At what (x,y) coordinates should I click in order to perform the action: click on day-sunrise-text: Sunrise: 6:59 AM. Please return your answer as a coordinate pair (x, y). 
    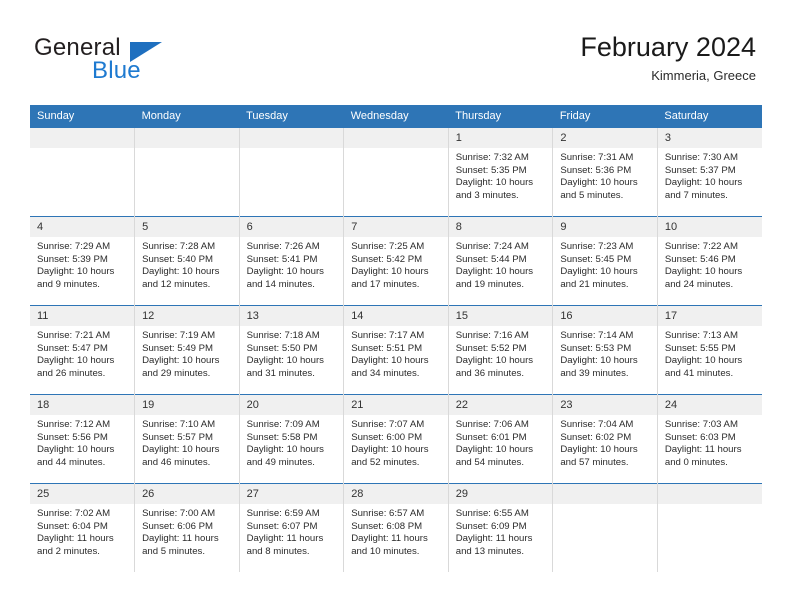
    Looking at the image, I should click on (283, 513).